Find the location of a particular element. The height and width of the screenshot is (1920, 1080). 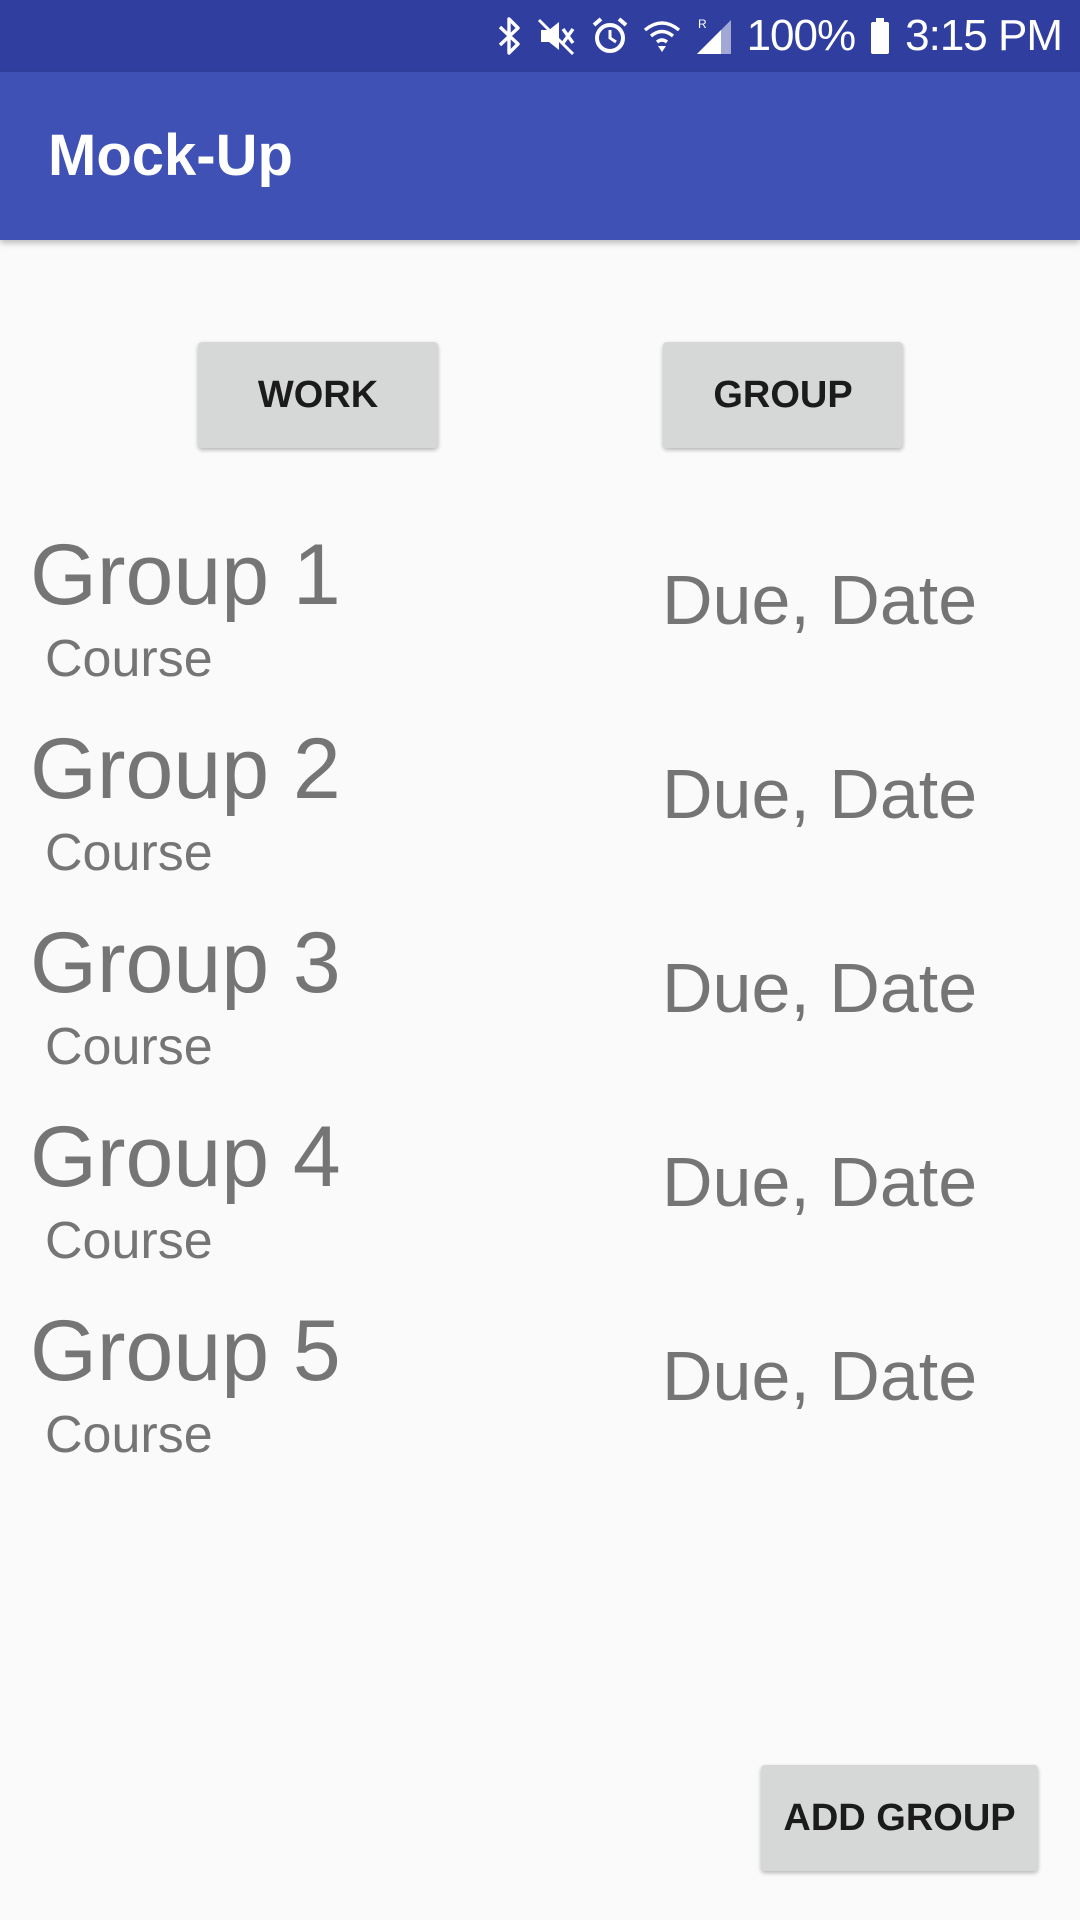

bluetooth-icon is located at coordinates (510, 36).